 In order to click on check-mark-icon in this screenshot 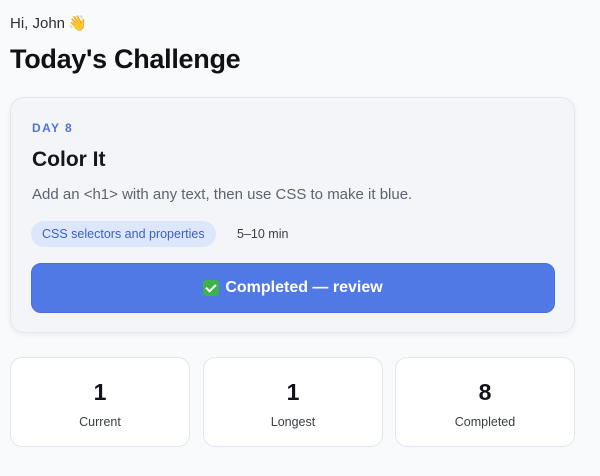, I will do `click(211, 288)`.